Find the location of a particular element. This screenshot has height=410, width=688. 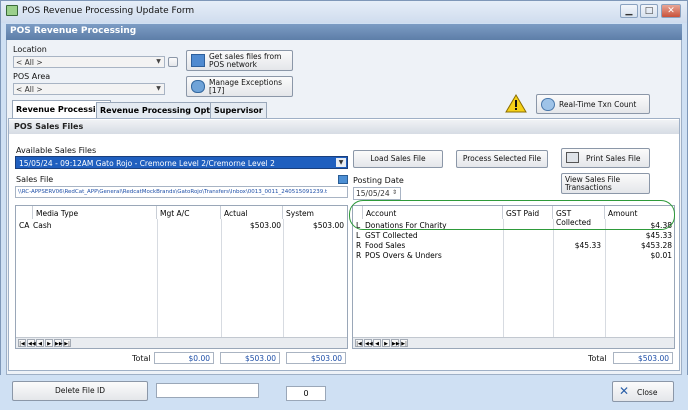

network-icon is located at coordinates (198, 60).